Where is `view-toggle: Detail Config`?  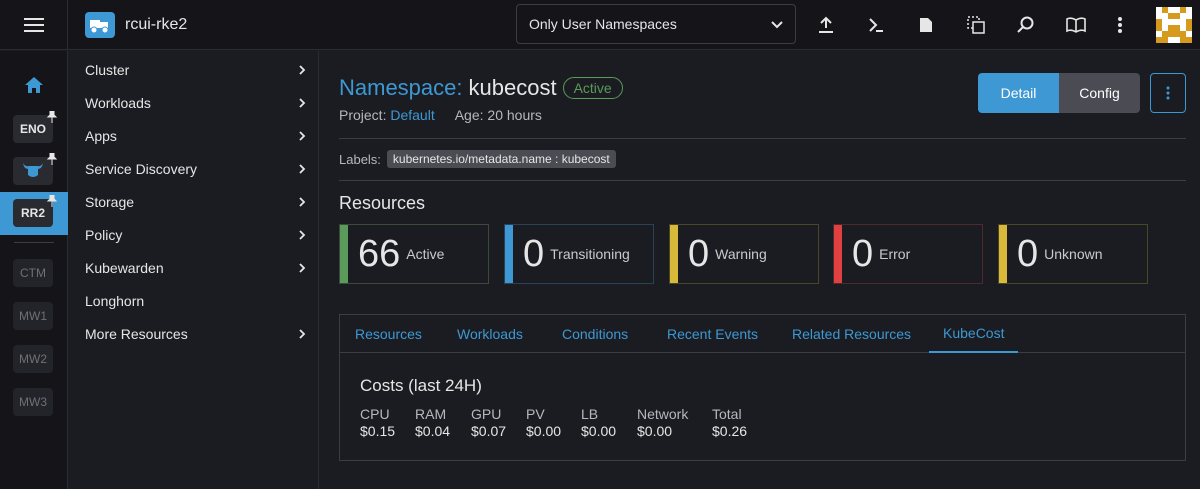
view-toggle: Detail Config is located at coordinates (1059, 93).